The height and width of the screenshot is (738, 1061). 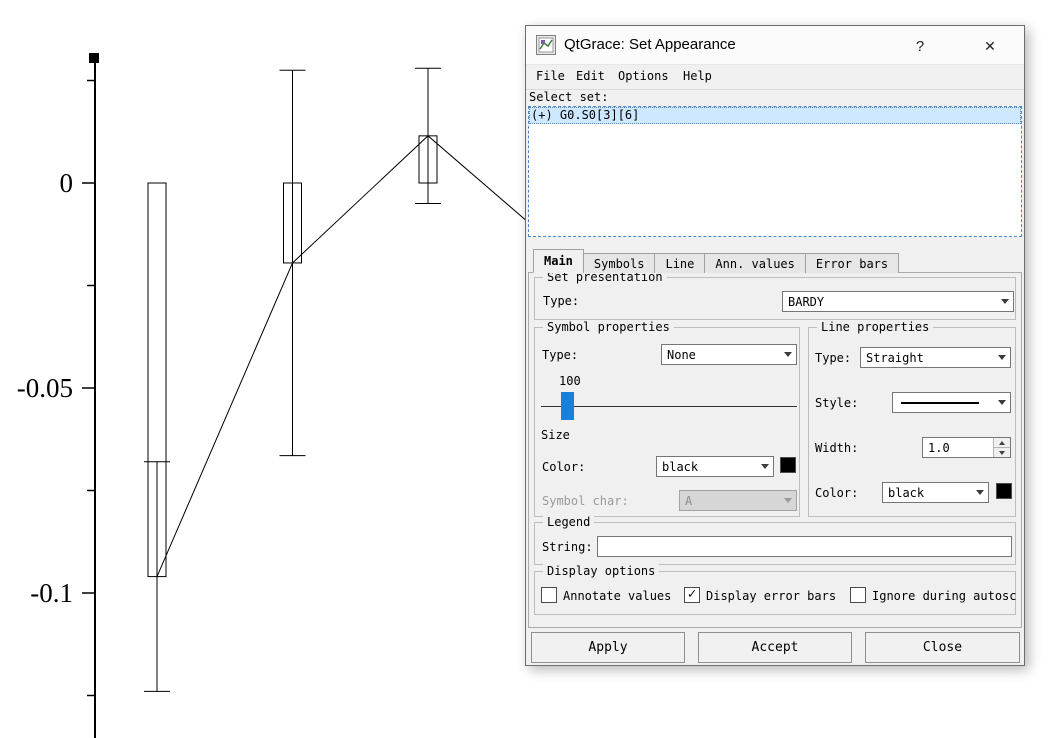 What do you see at coordinates (601, 571) in the screenshot?
I see `group-title: Display options` at bounding box center [601, 571].